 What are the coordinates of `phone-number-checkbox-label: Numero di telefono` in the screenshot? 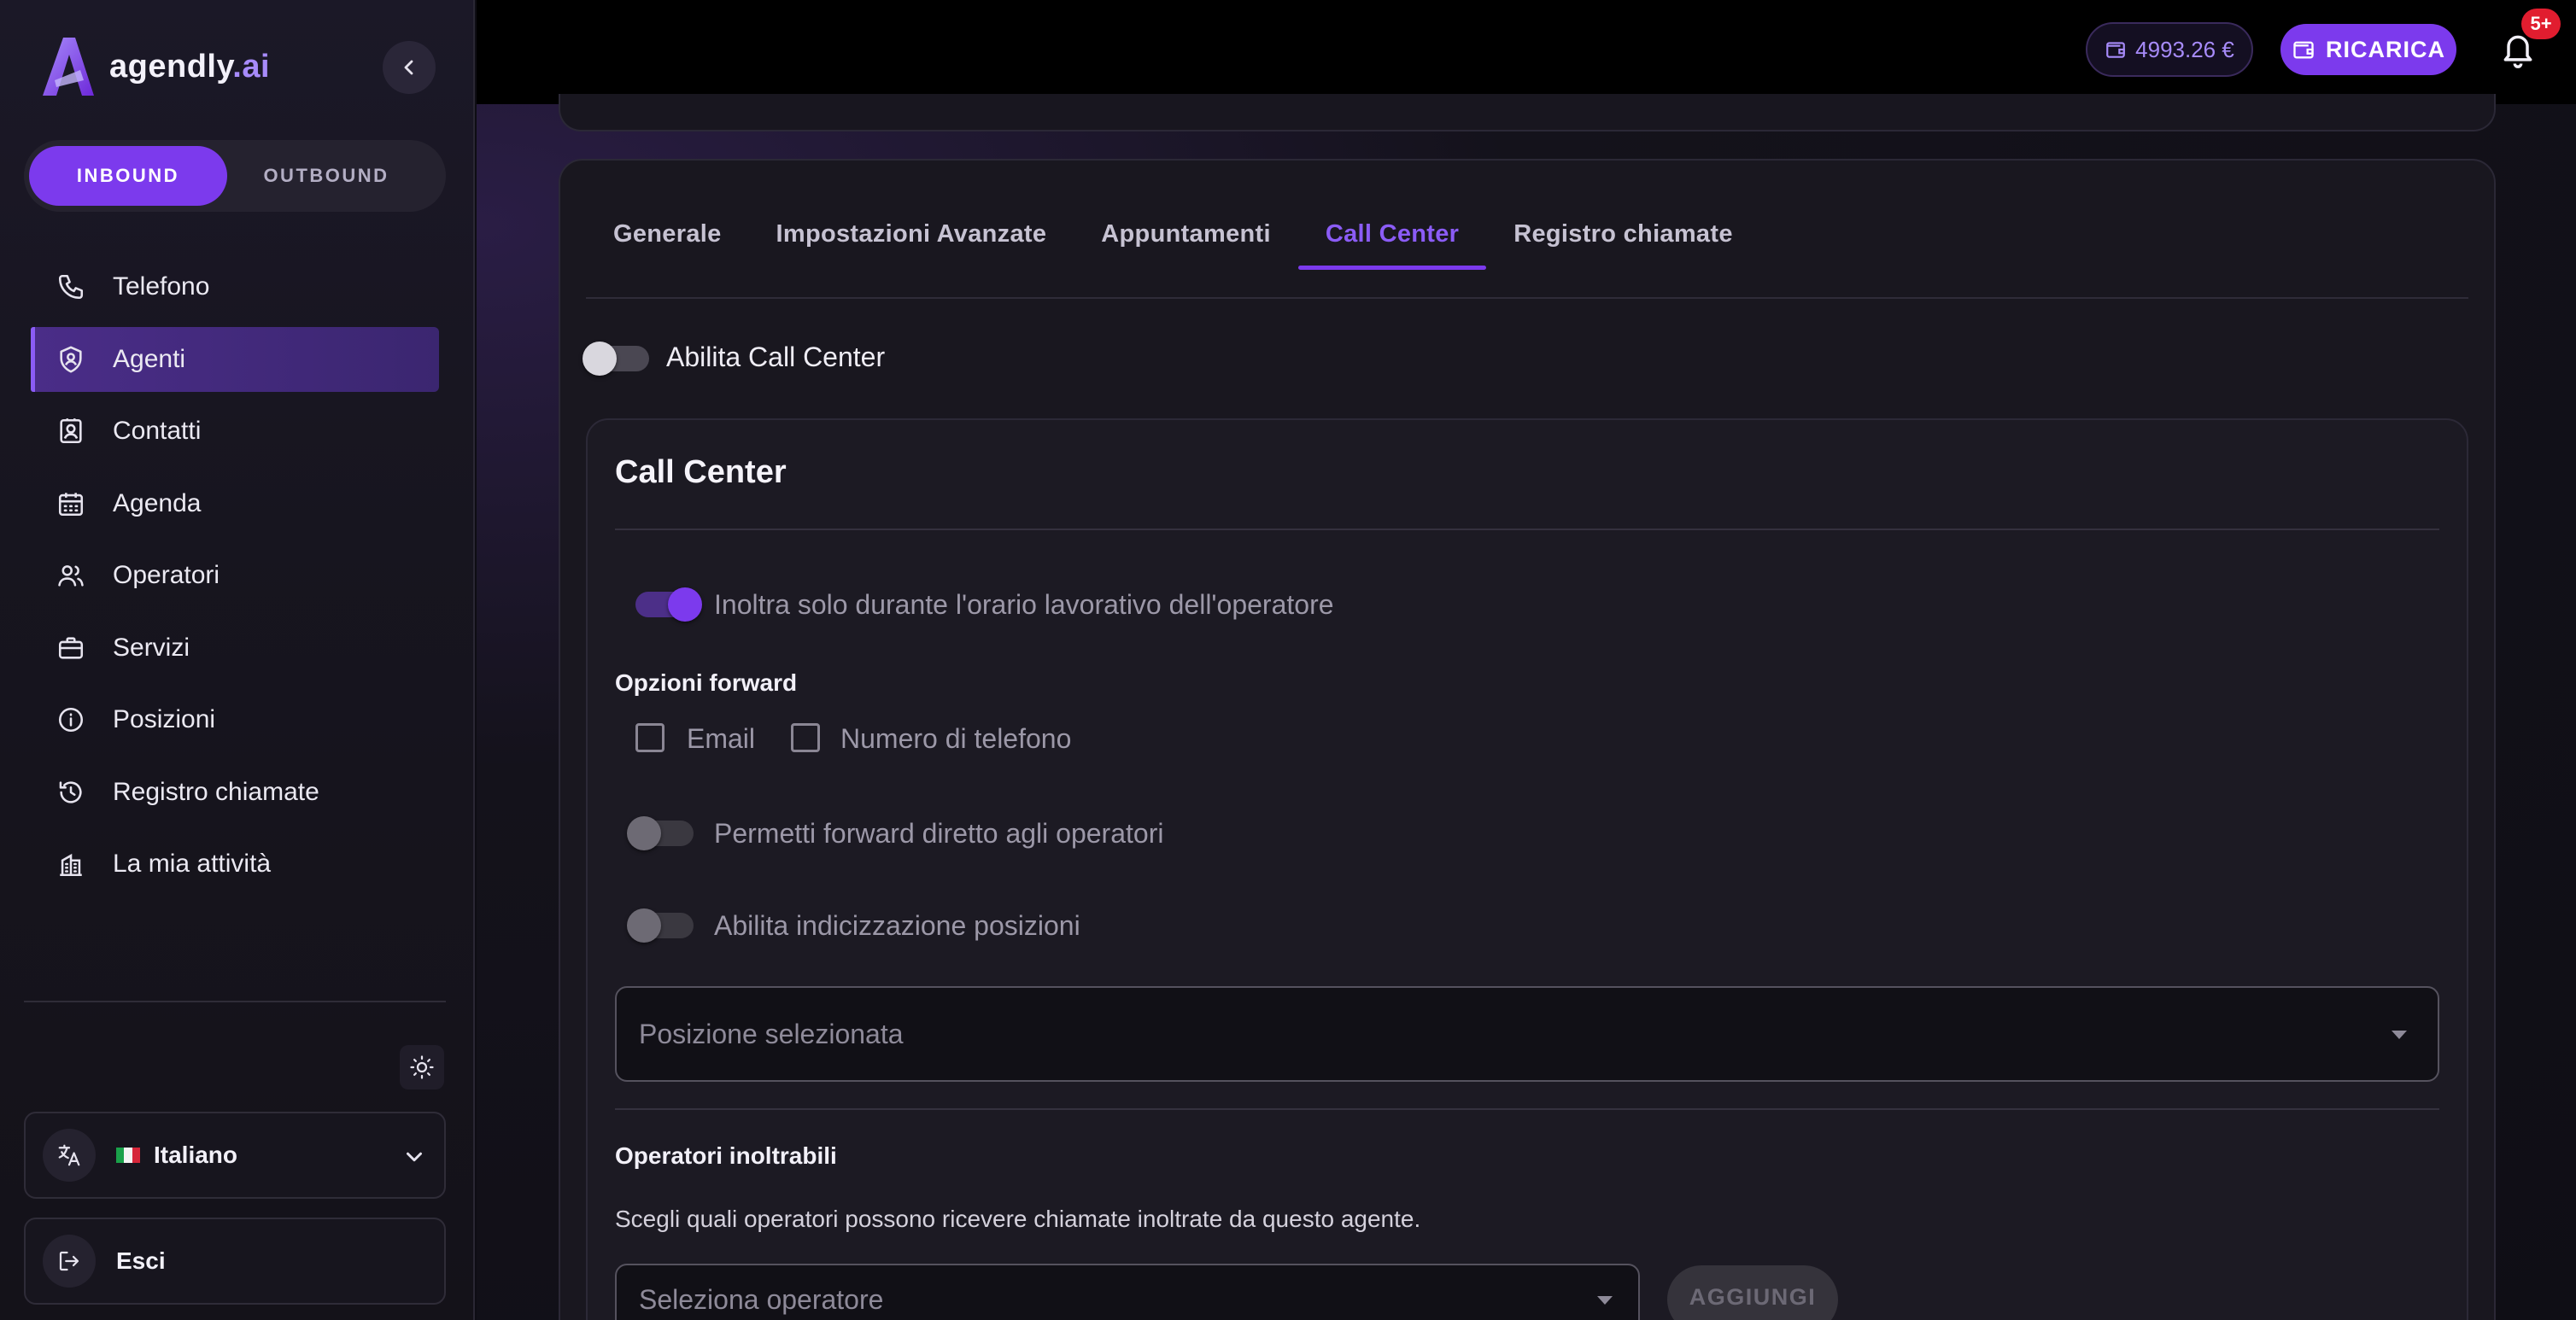 It's located at (956, 738).